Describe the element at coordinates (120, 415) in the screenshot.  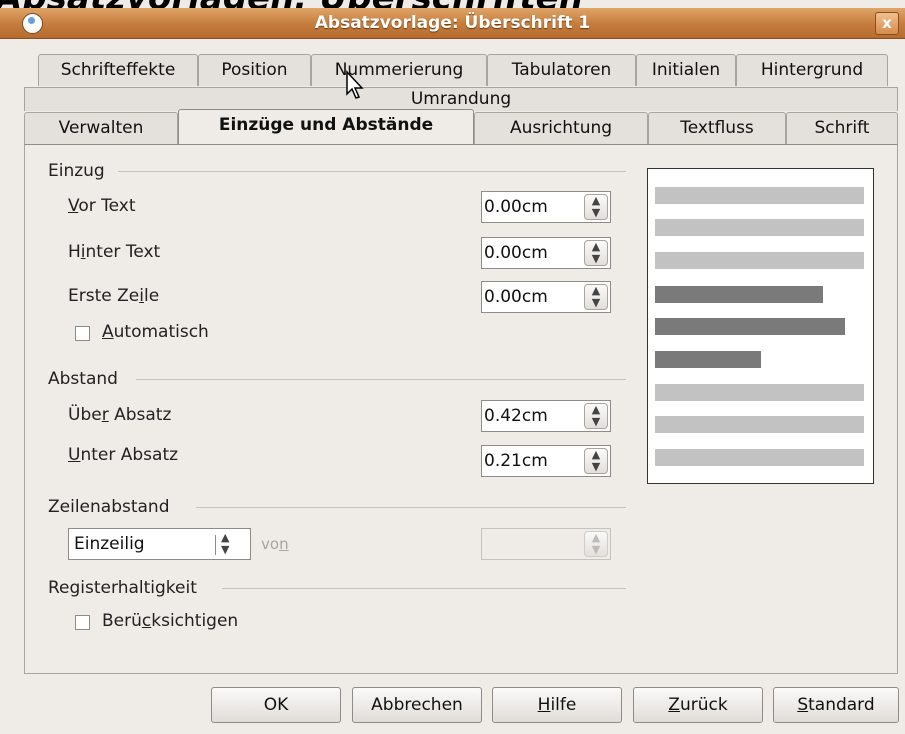
I see `label-ueber-absatz: Über Absatz` at that location.